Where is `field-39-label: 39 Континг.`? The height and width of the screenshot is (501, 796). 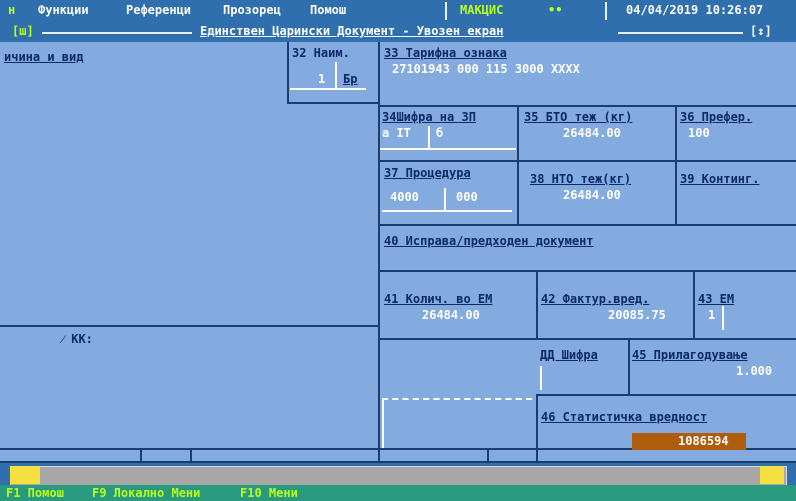 field-39-label: 39 Континг. is located at coordinates (720, 179).